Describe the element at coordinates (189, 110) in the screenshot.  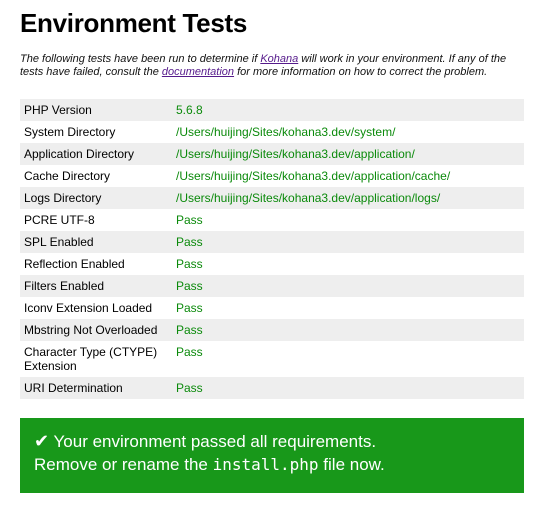
I see `test-result: 5.6.8` at that location.